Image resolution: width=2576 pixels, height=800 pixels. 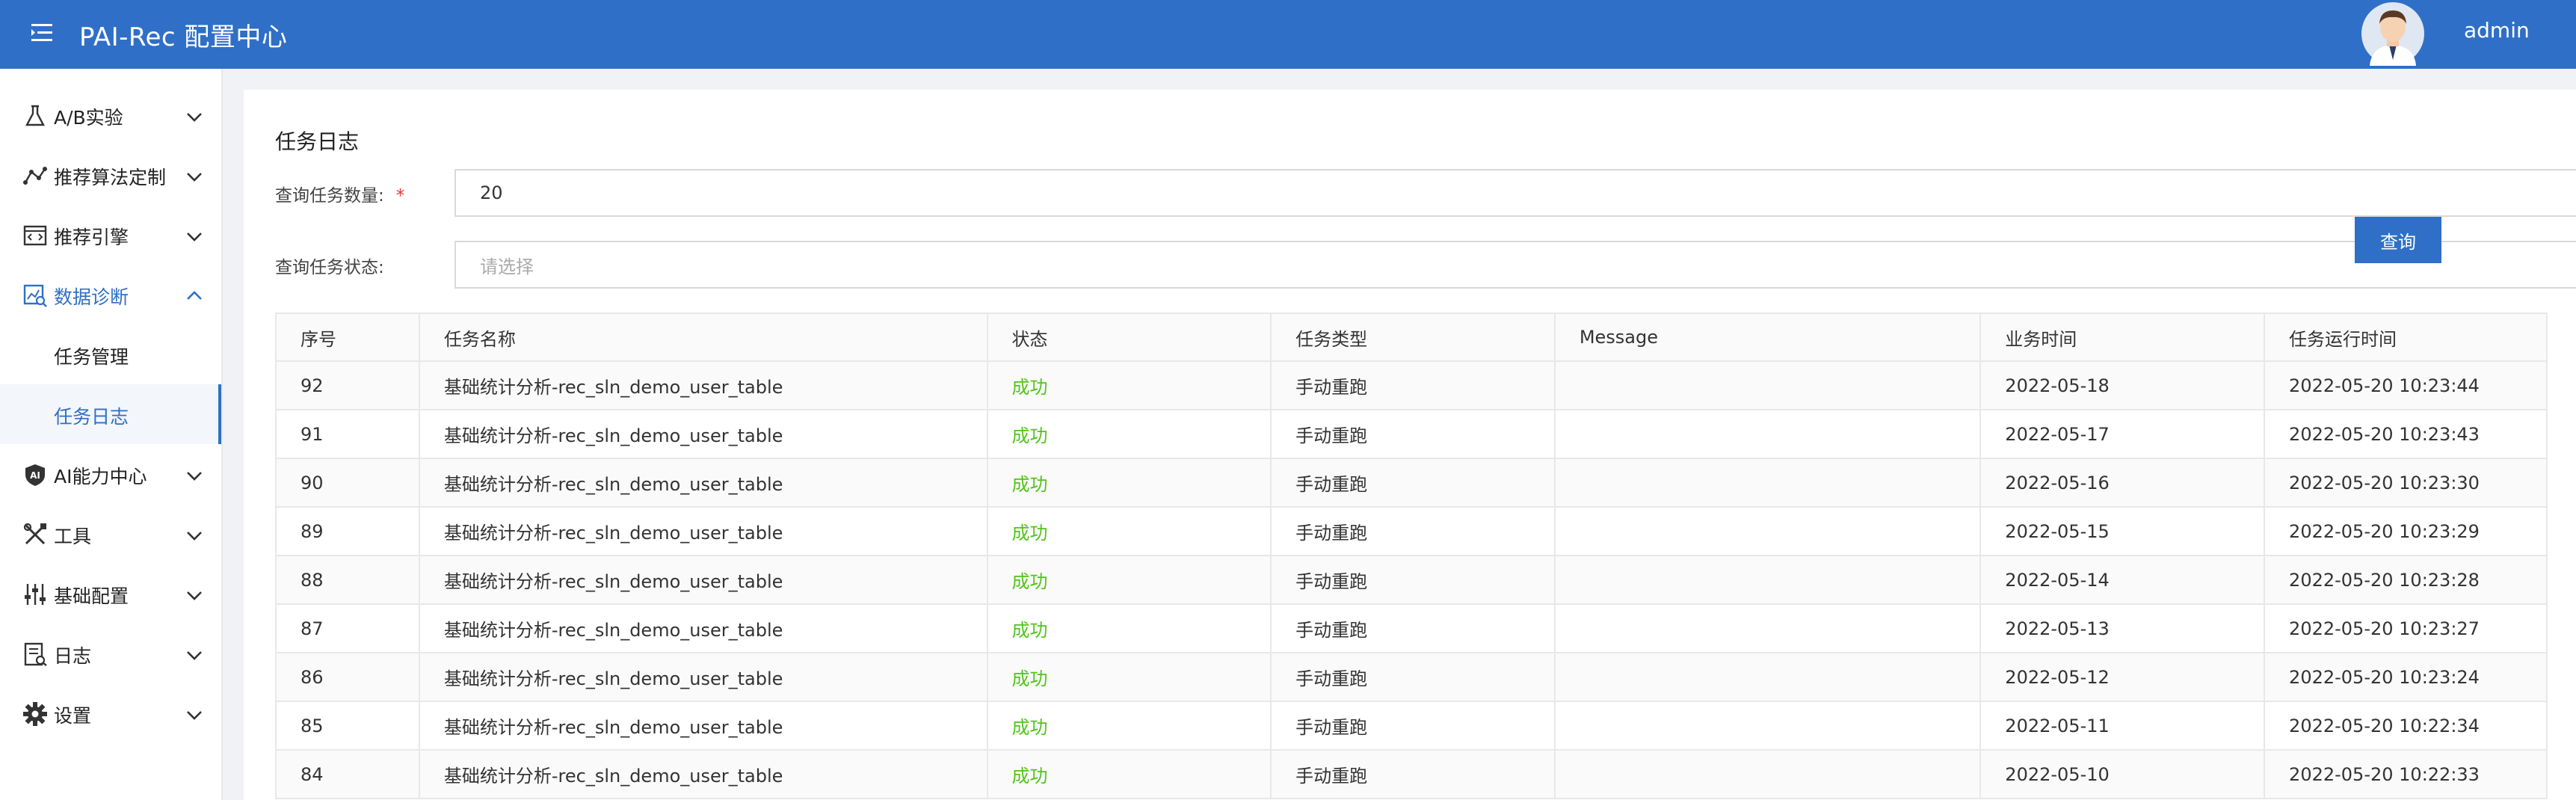 I want to click on cell-id: 86, so click(x=347, y=677).